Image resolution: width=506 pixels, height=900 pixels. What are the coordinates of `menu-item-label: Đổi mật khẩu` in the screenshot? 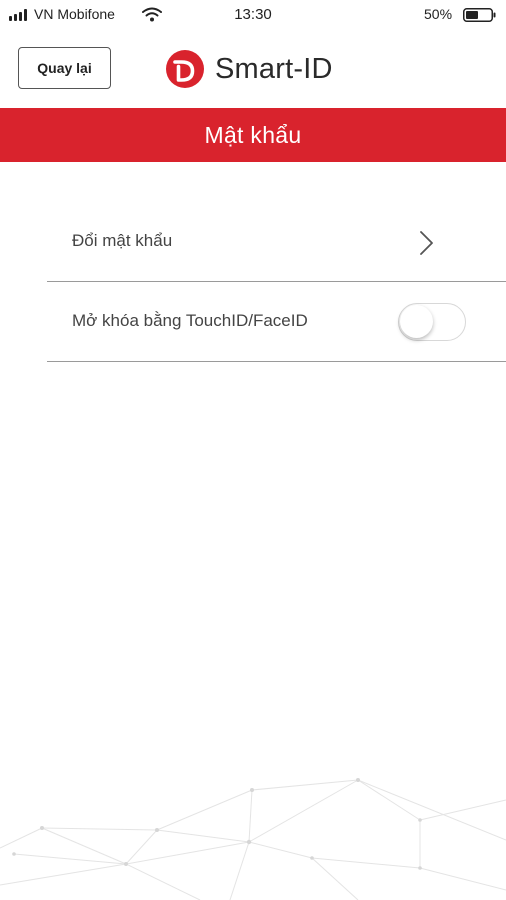 It's located at (122, 240).